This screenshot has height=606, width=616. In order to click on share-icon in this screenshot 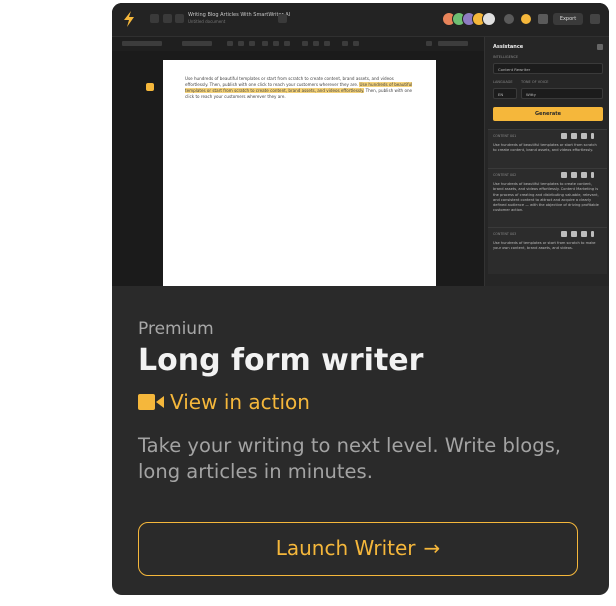, I will do `click(543, 19)`.